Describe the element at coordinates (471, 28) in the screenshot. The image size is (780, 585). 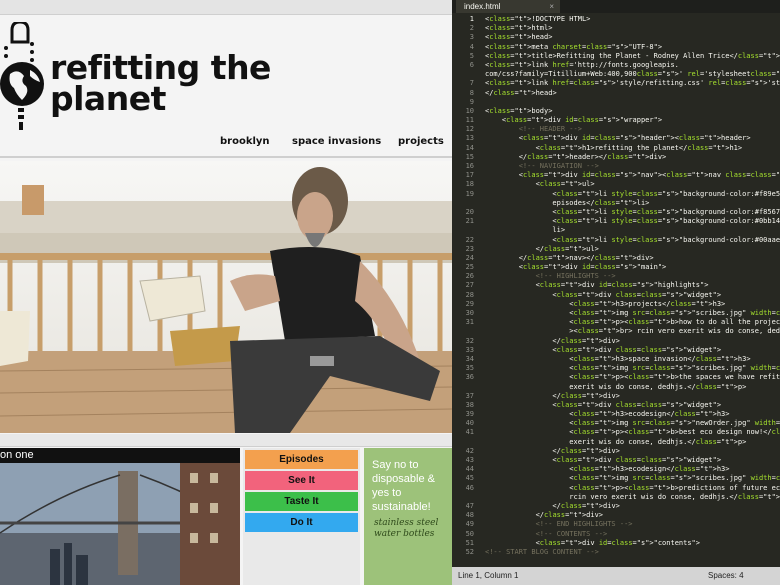
I see `line-number: 2` at that location.